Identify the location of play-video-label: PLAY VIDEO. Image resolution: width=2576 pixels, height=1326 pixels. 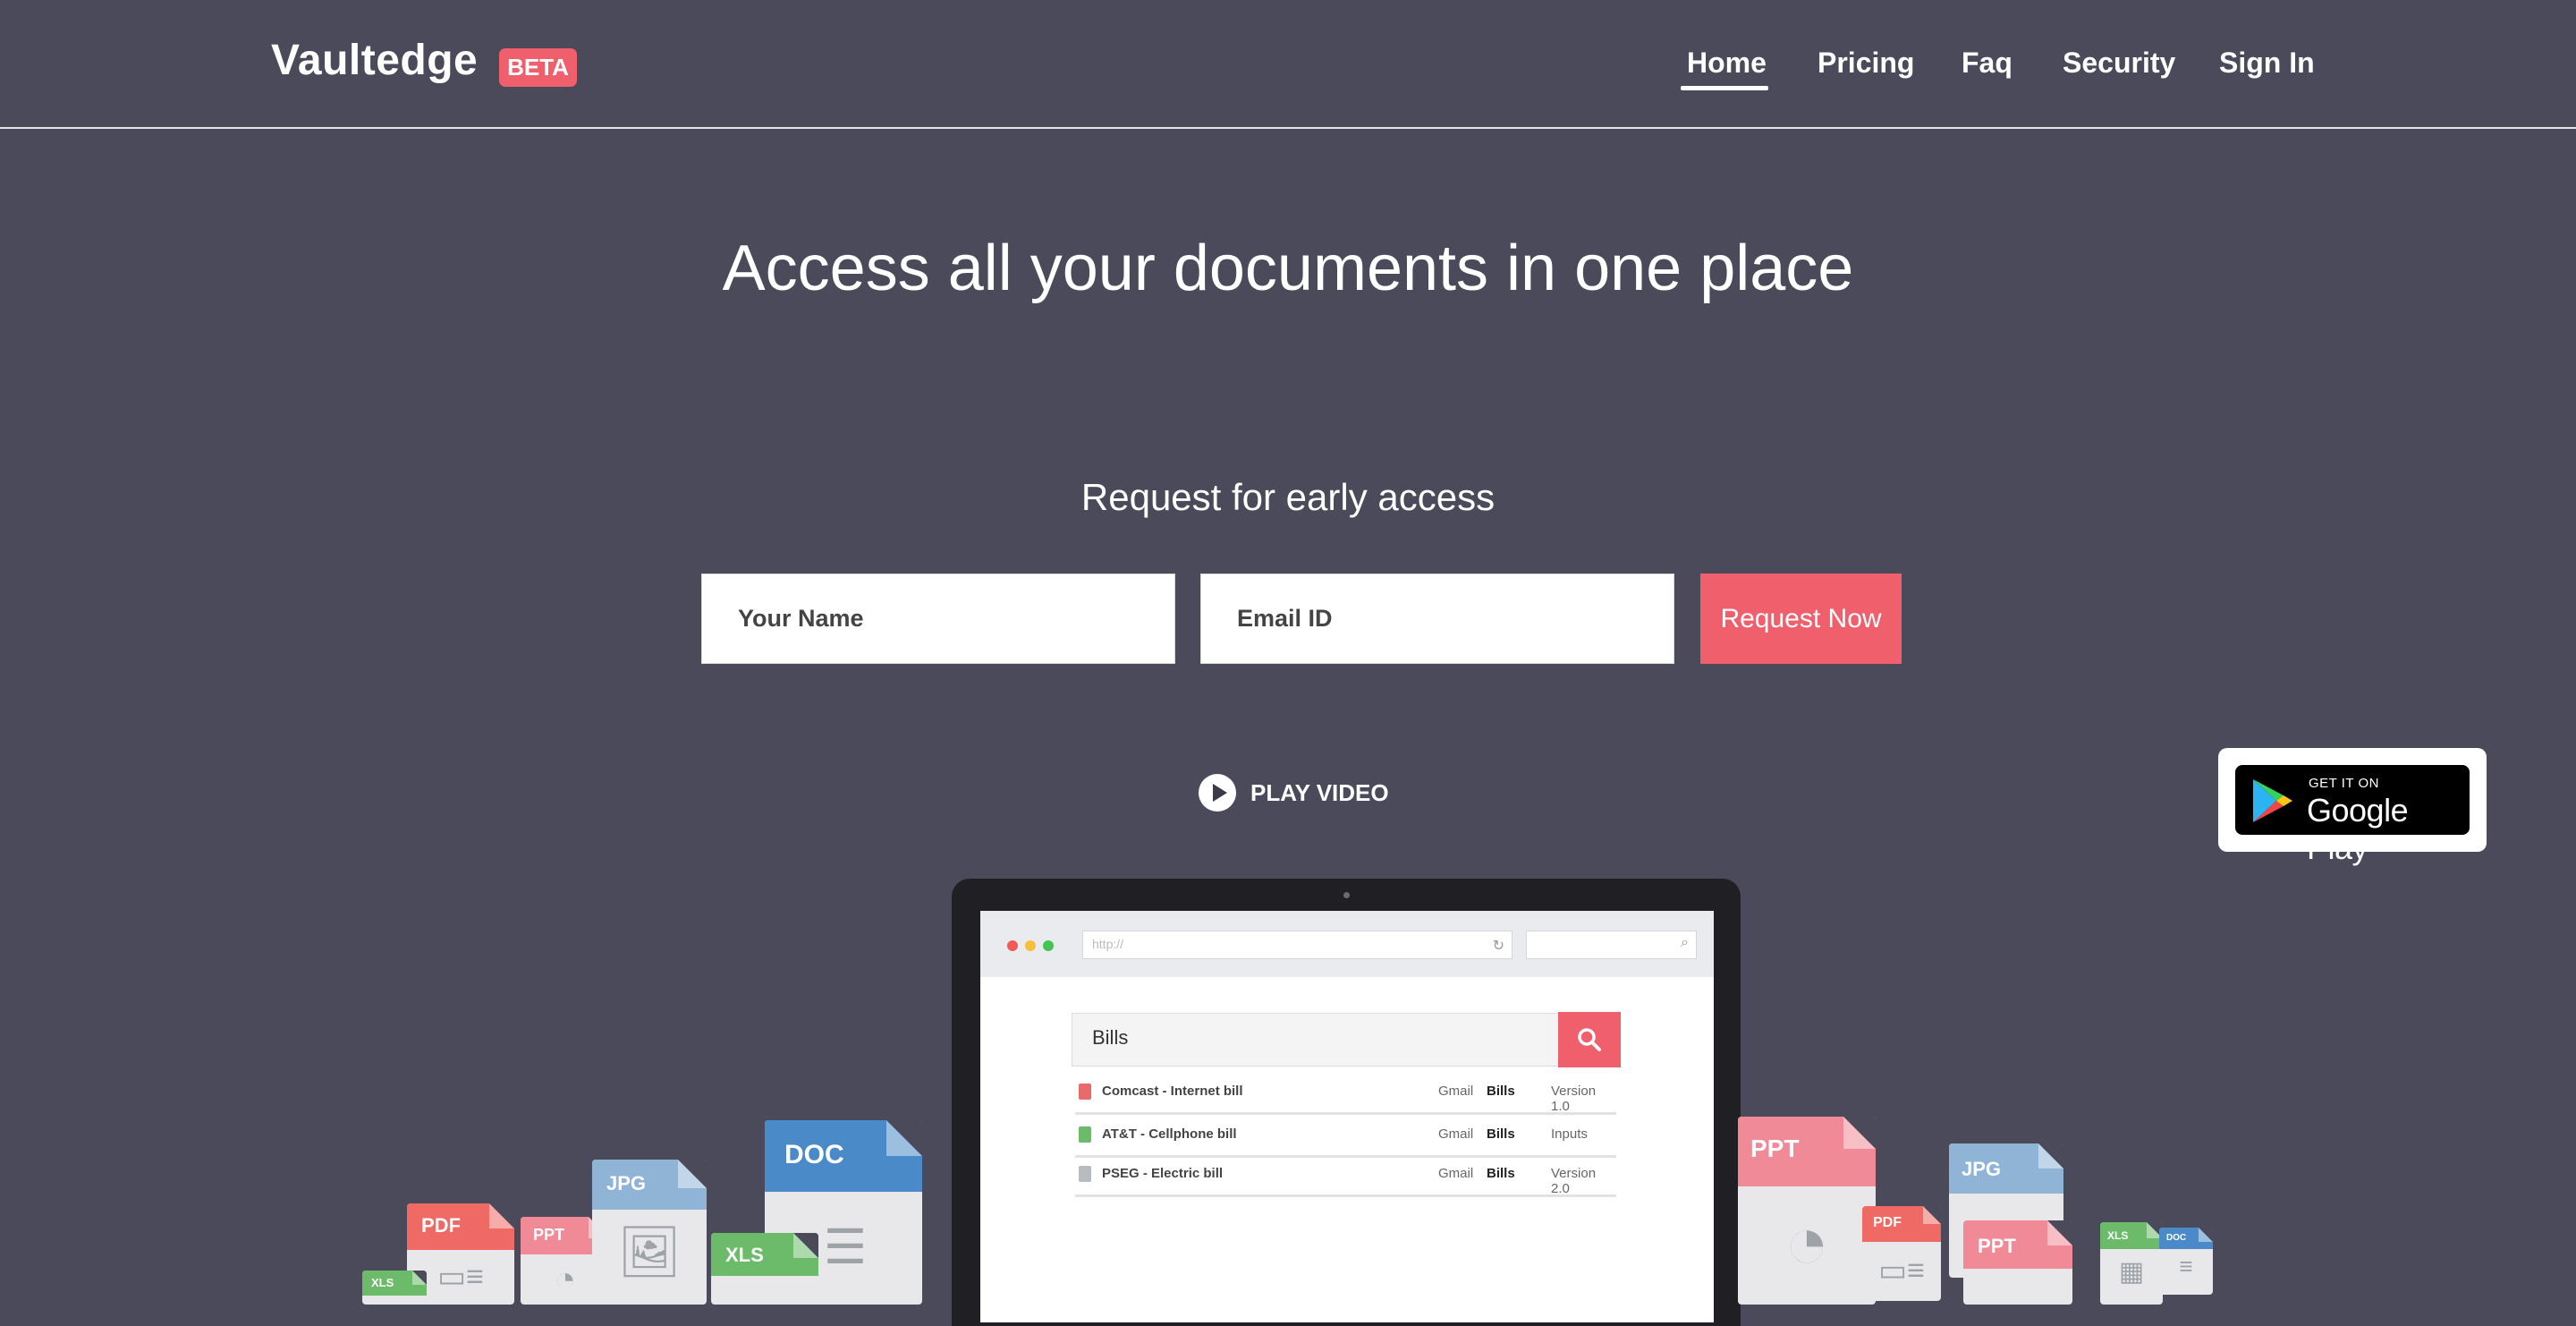
(1319, 792).